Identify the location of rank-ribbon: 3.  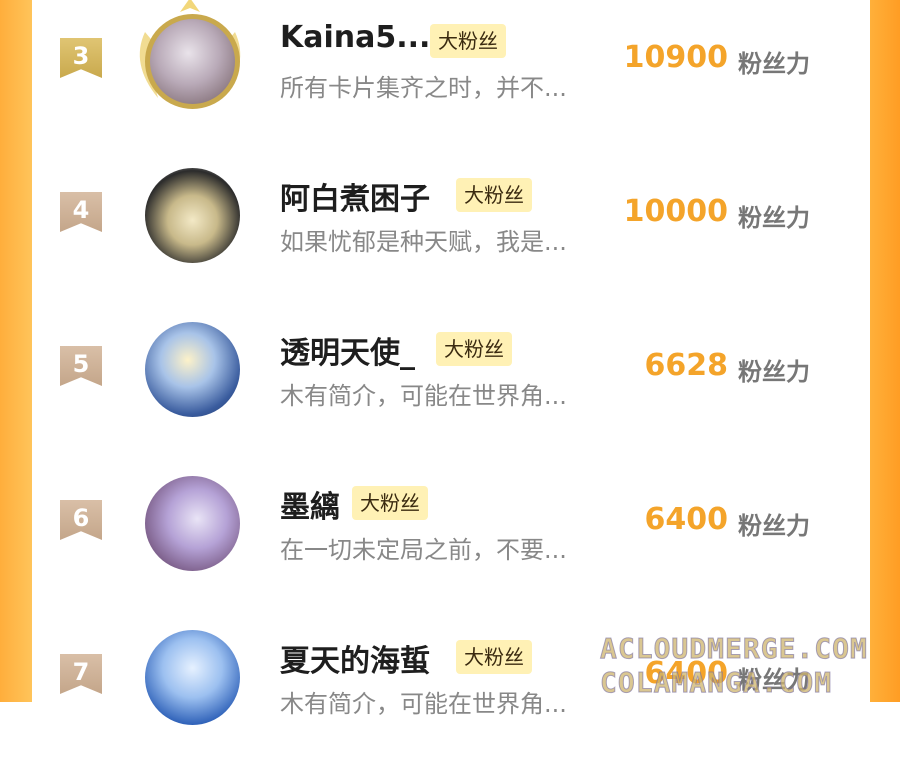
(81, 58).